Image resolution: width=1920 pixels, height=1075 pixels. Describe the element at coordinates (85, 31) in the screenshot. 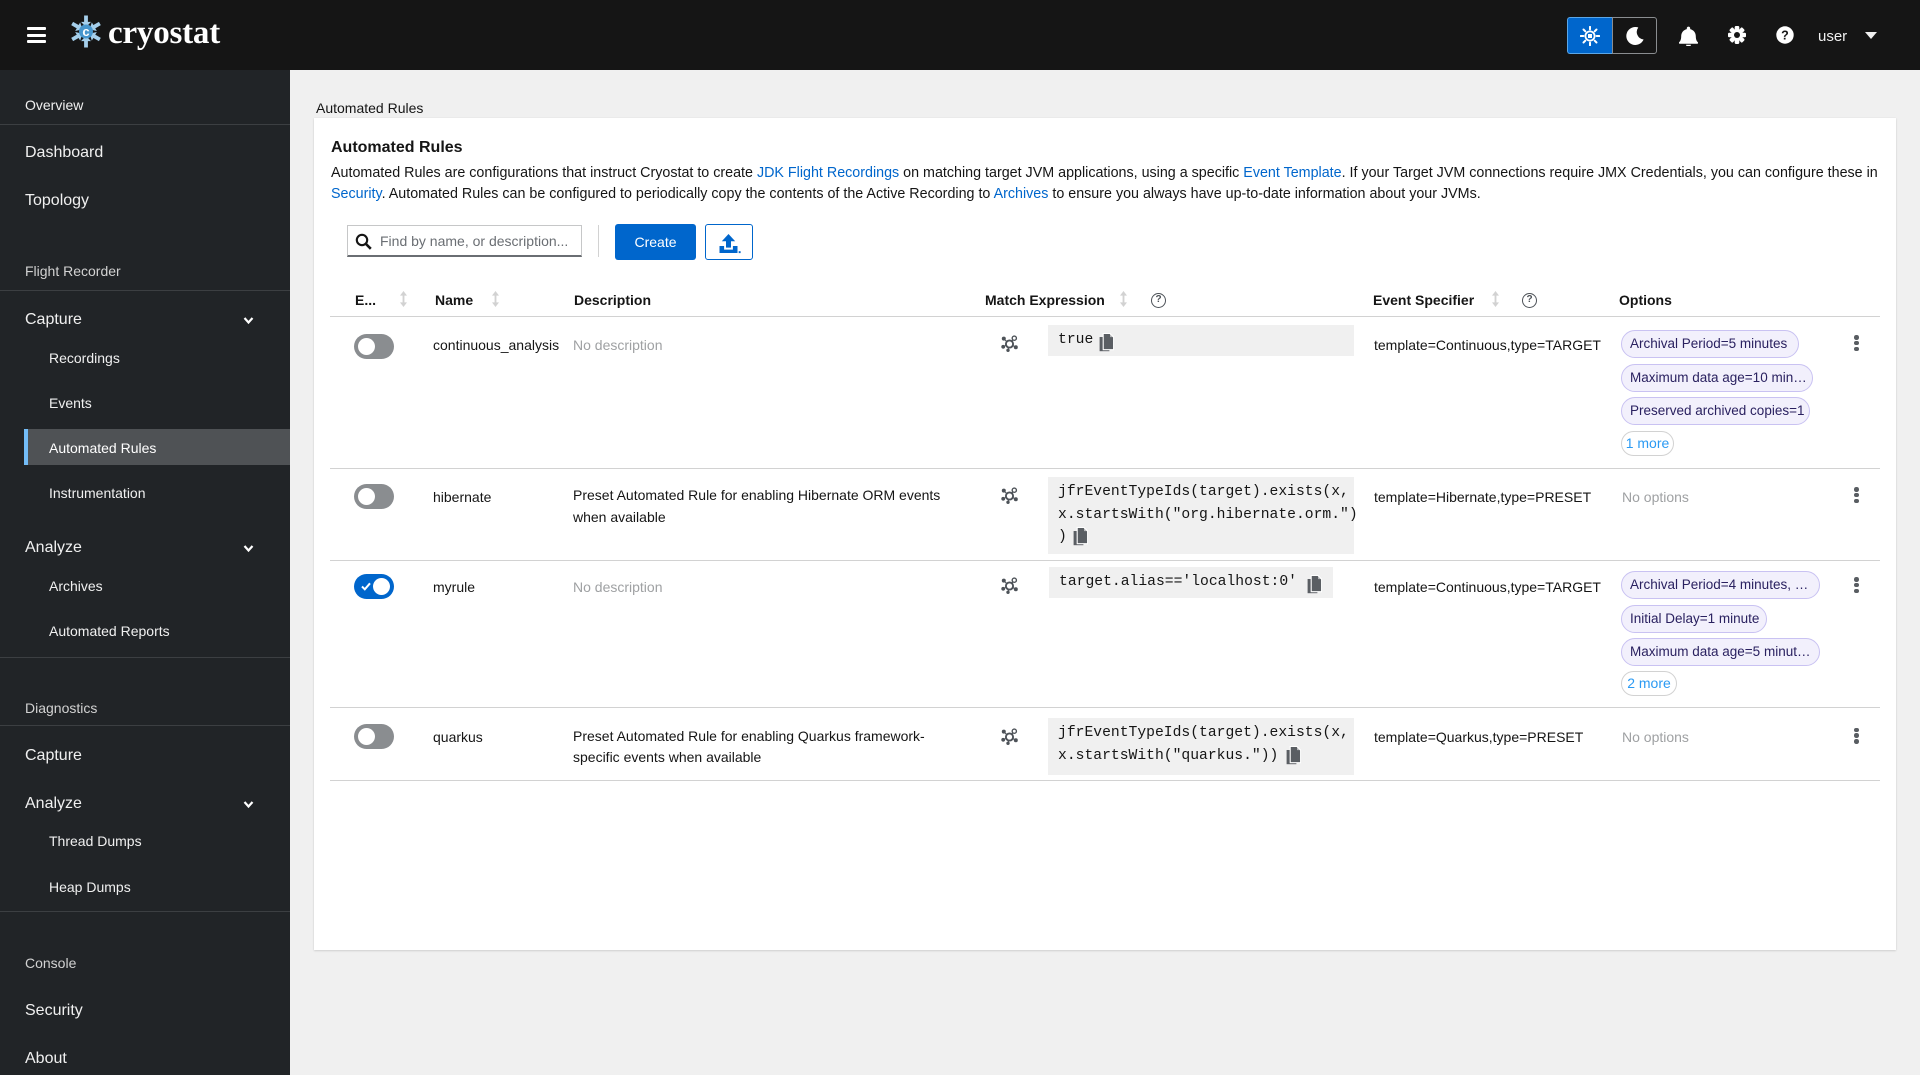

I see `svg-text: c` at that location.